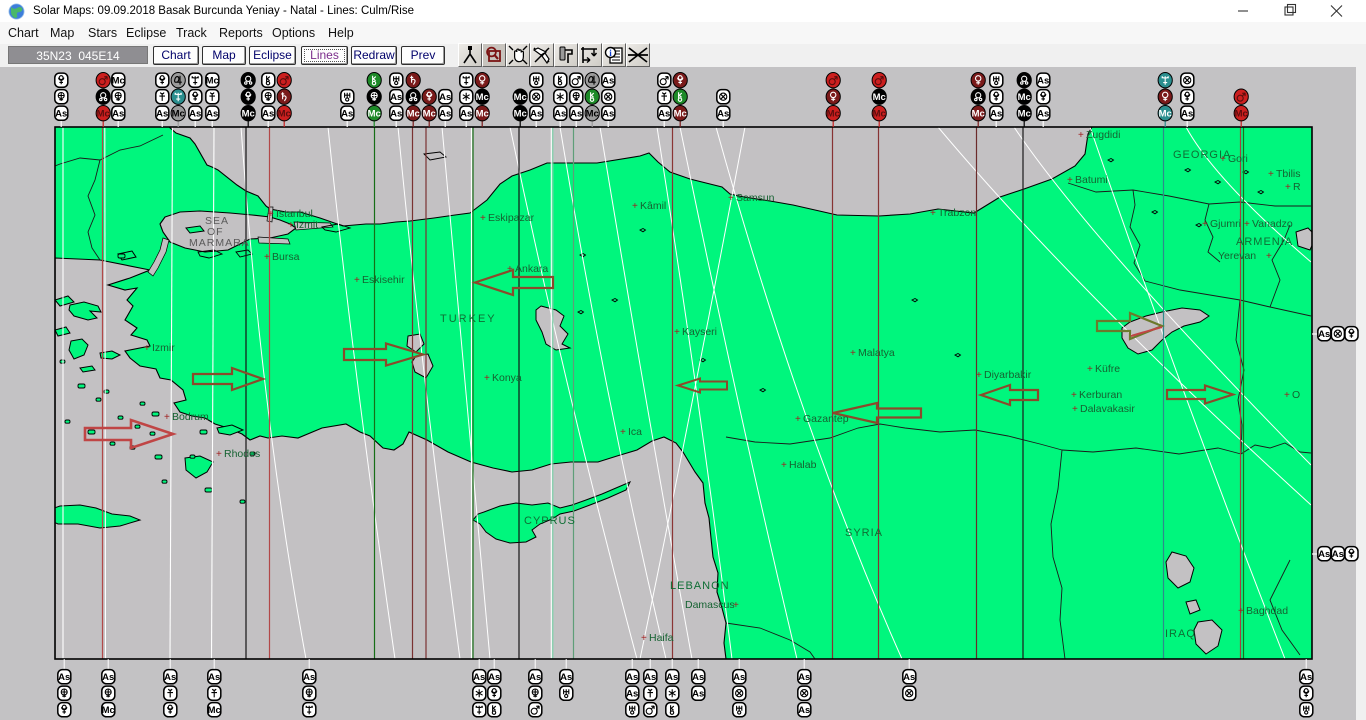 Image resolution: width=1366 pixels, height=720 pixels. What do you see at coordinates (383, 280) in the screenshot?
I see `svg-text: Eskisehir` at bounding box center [383, 280].